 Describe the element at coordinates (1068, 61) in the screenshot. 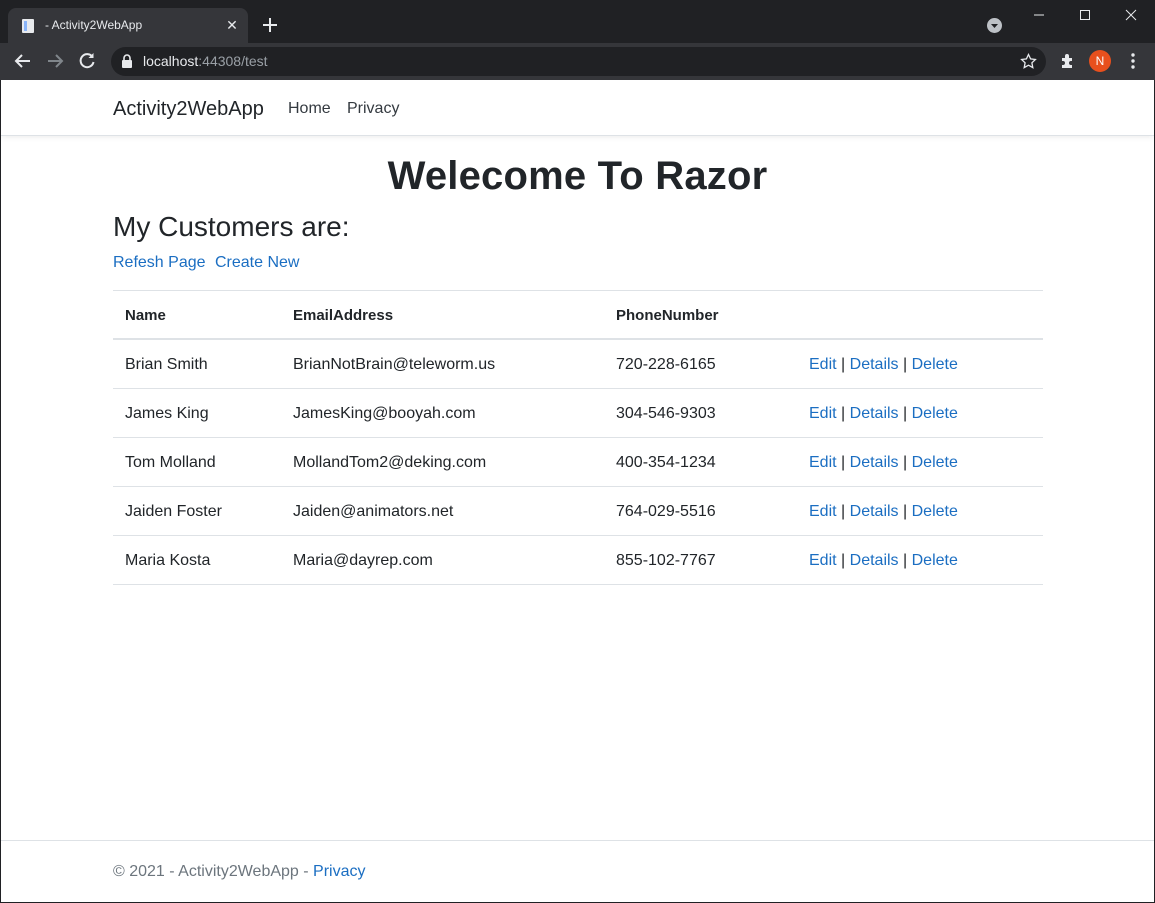

I see `extensions-puzzle-icon` at that location.